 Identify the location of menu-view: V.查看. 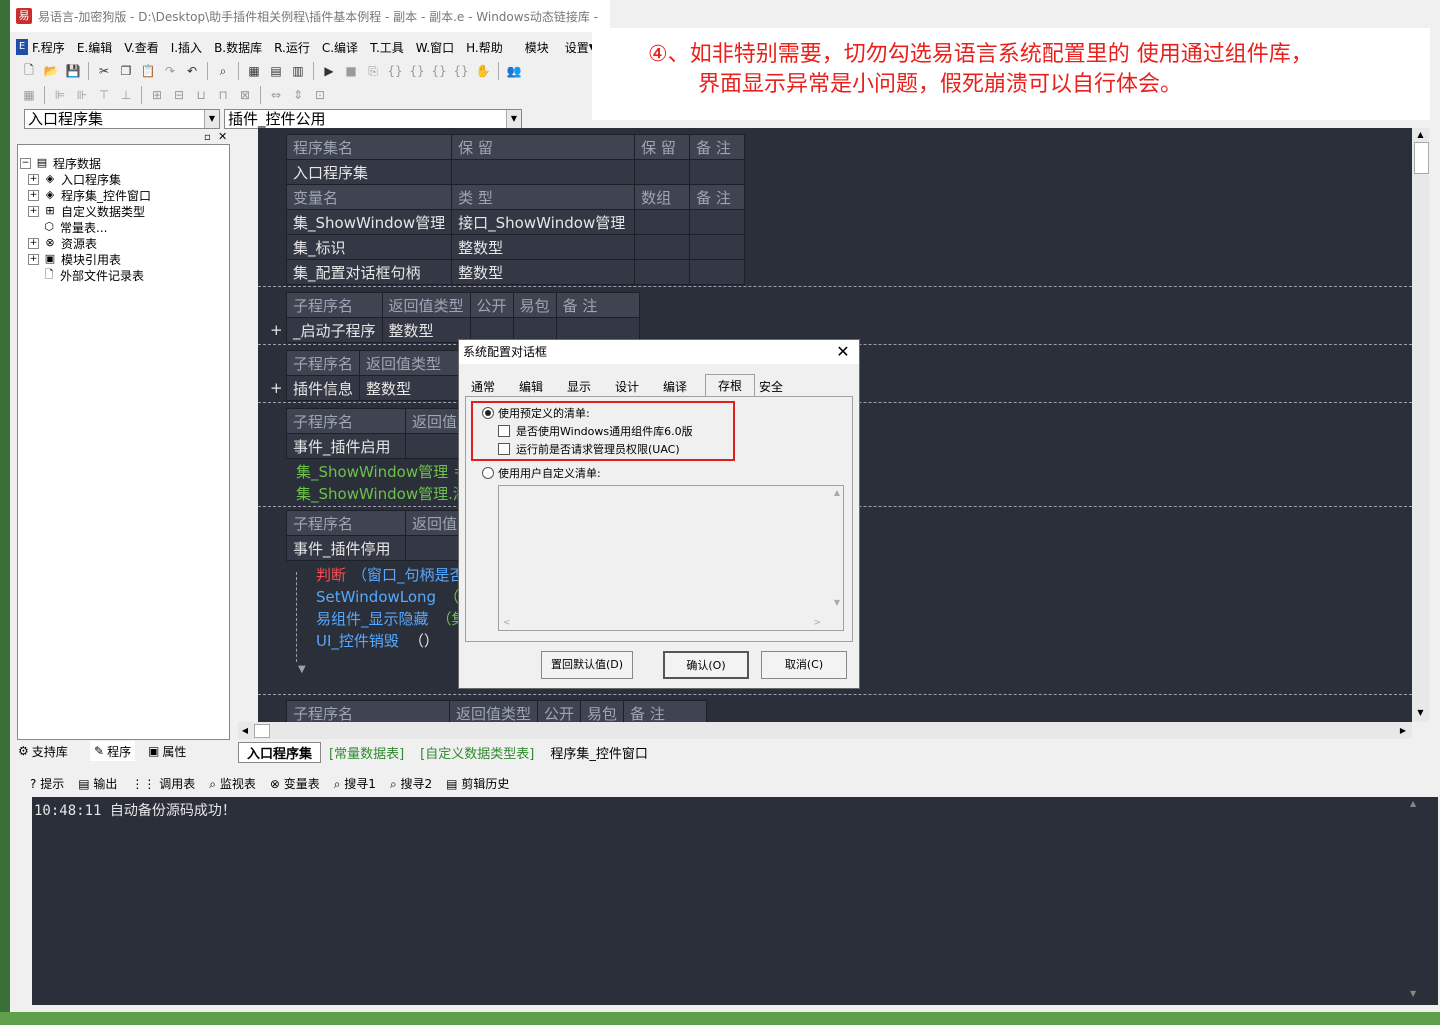
(141, 47).